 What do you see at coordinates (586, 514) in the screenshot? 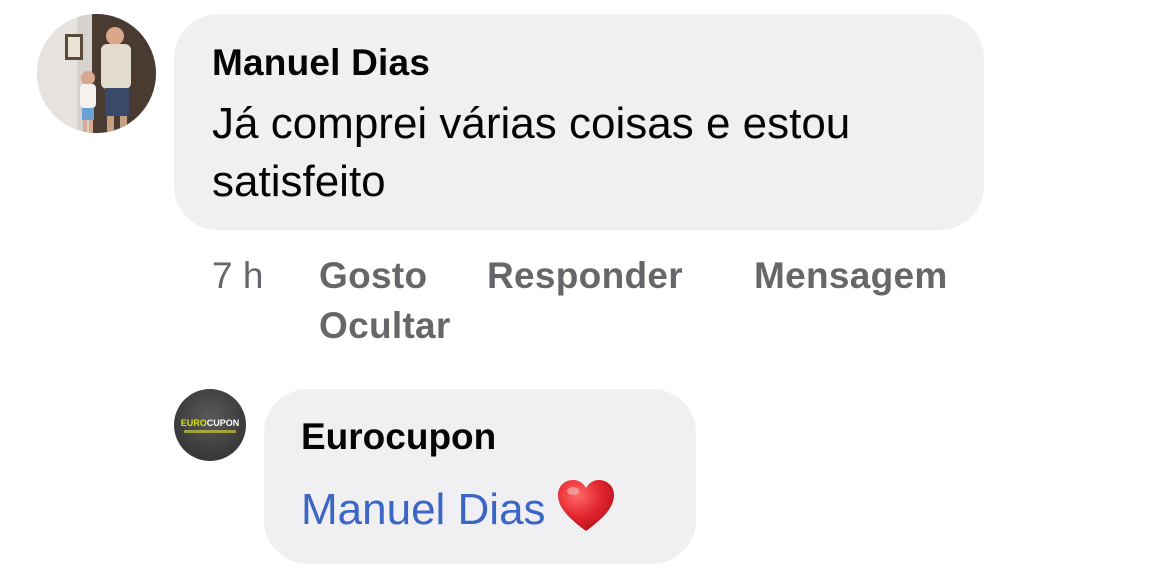
I see `heart-icon` at bounding box center [586, 514].